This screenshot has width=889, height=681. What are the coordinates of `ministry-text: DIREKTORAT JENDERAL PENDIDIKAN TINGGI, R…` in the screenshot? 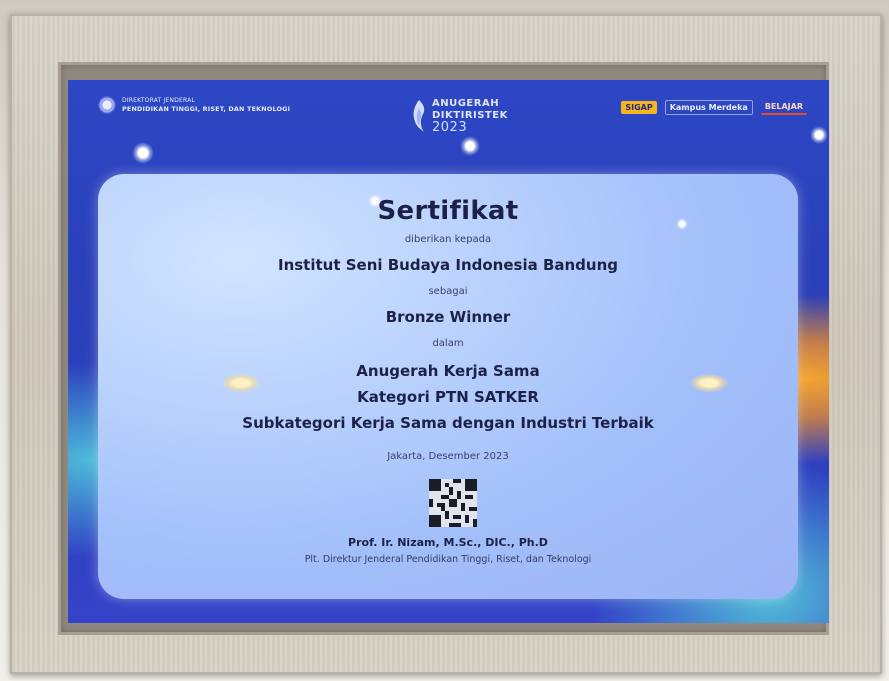 It's located at (206, 105).